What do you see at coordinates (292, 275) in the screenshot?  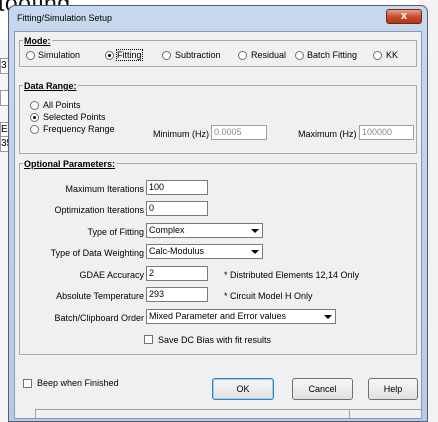 I see `gdae-note: * Distributed Elements 12,14 Only` at bounding box center [292, 275].